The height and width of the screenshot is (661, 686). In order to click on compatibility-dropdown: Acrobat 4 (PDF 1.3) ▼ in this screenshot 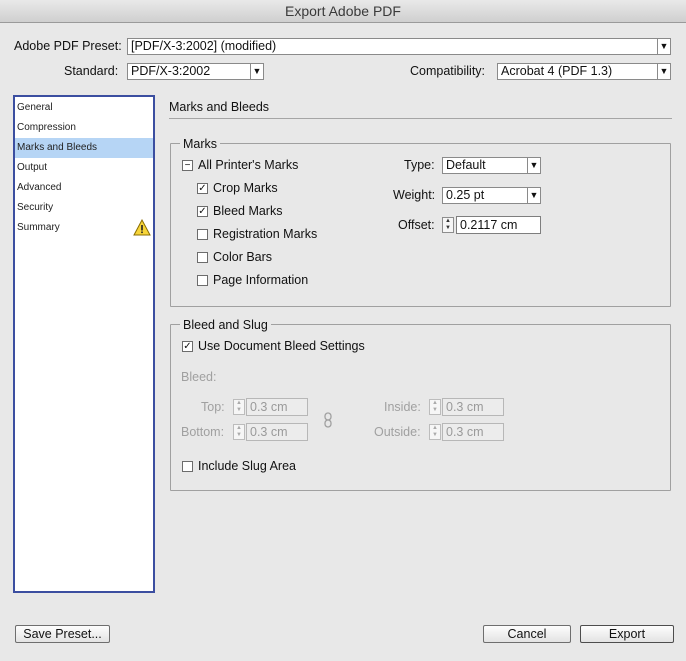, I will do `click(584, 71)`.